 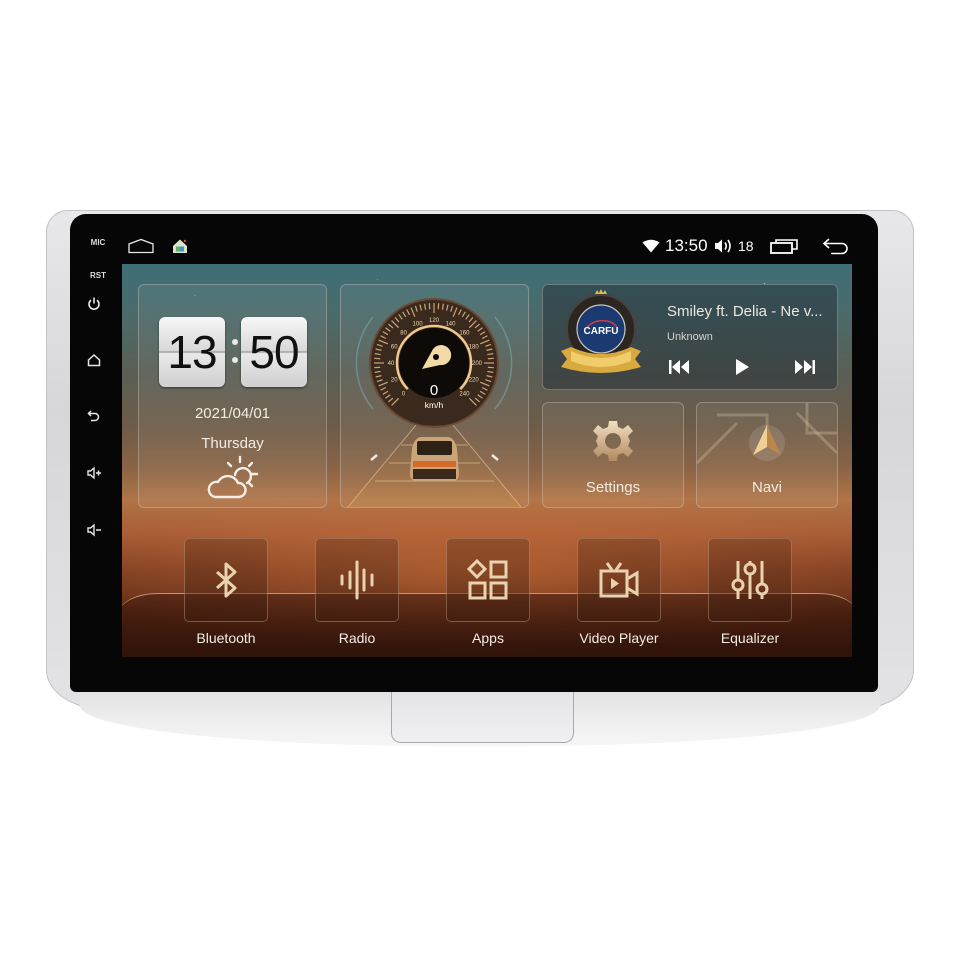 What do you see at coordinates (487, 246) in the screenshot?
I see `status-bar: 13:50 18` at bounding box center [487, 246].